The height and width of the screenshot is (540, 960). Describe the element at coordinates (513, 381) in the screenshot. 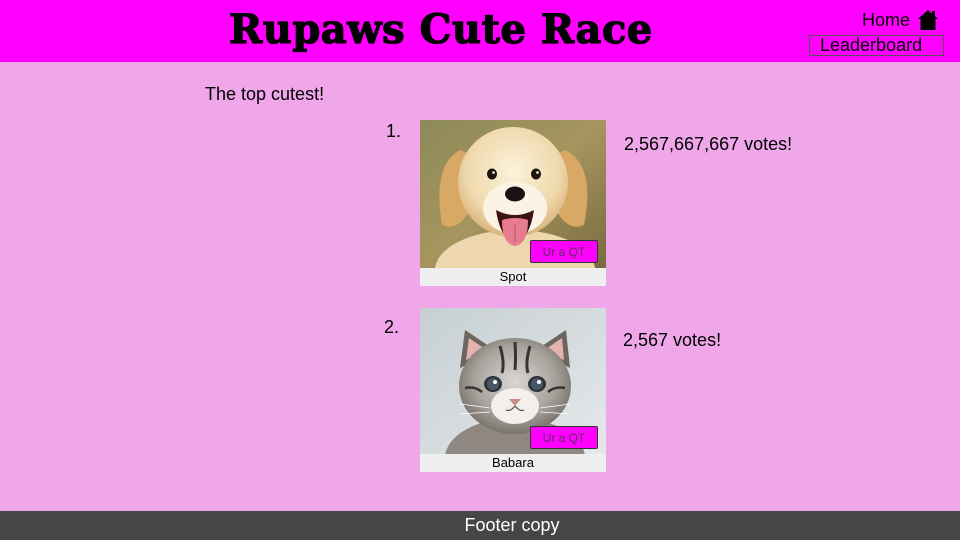

I see `kitten-photo: Ur a QT` at that location.